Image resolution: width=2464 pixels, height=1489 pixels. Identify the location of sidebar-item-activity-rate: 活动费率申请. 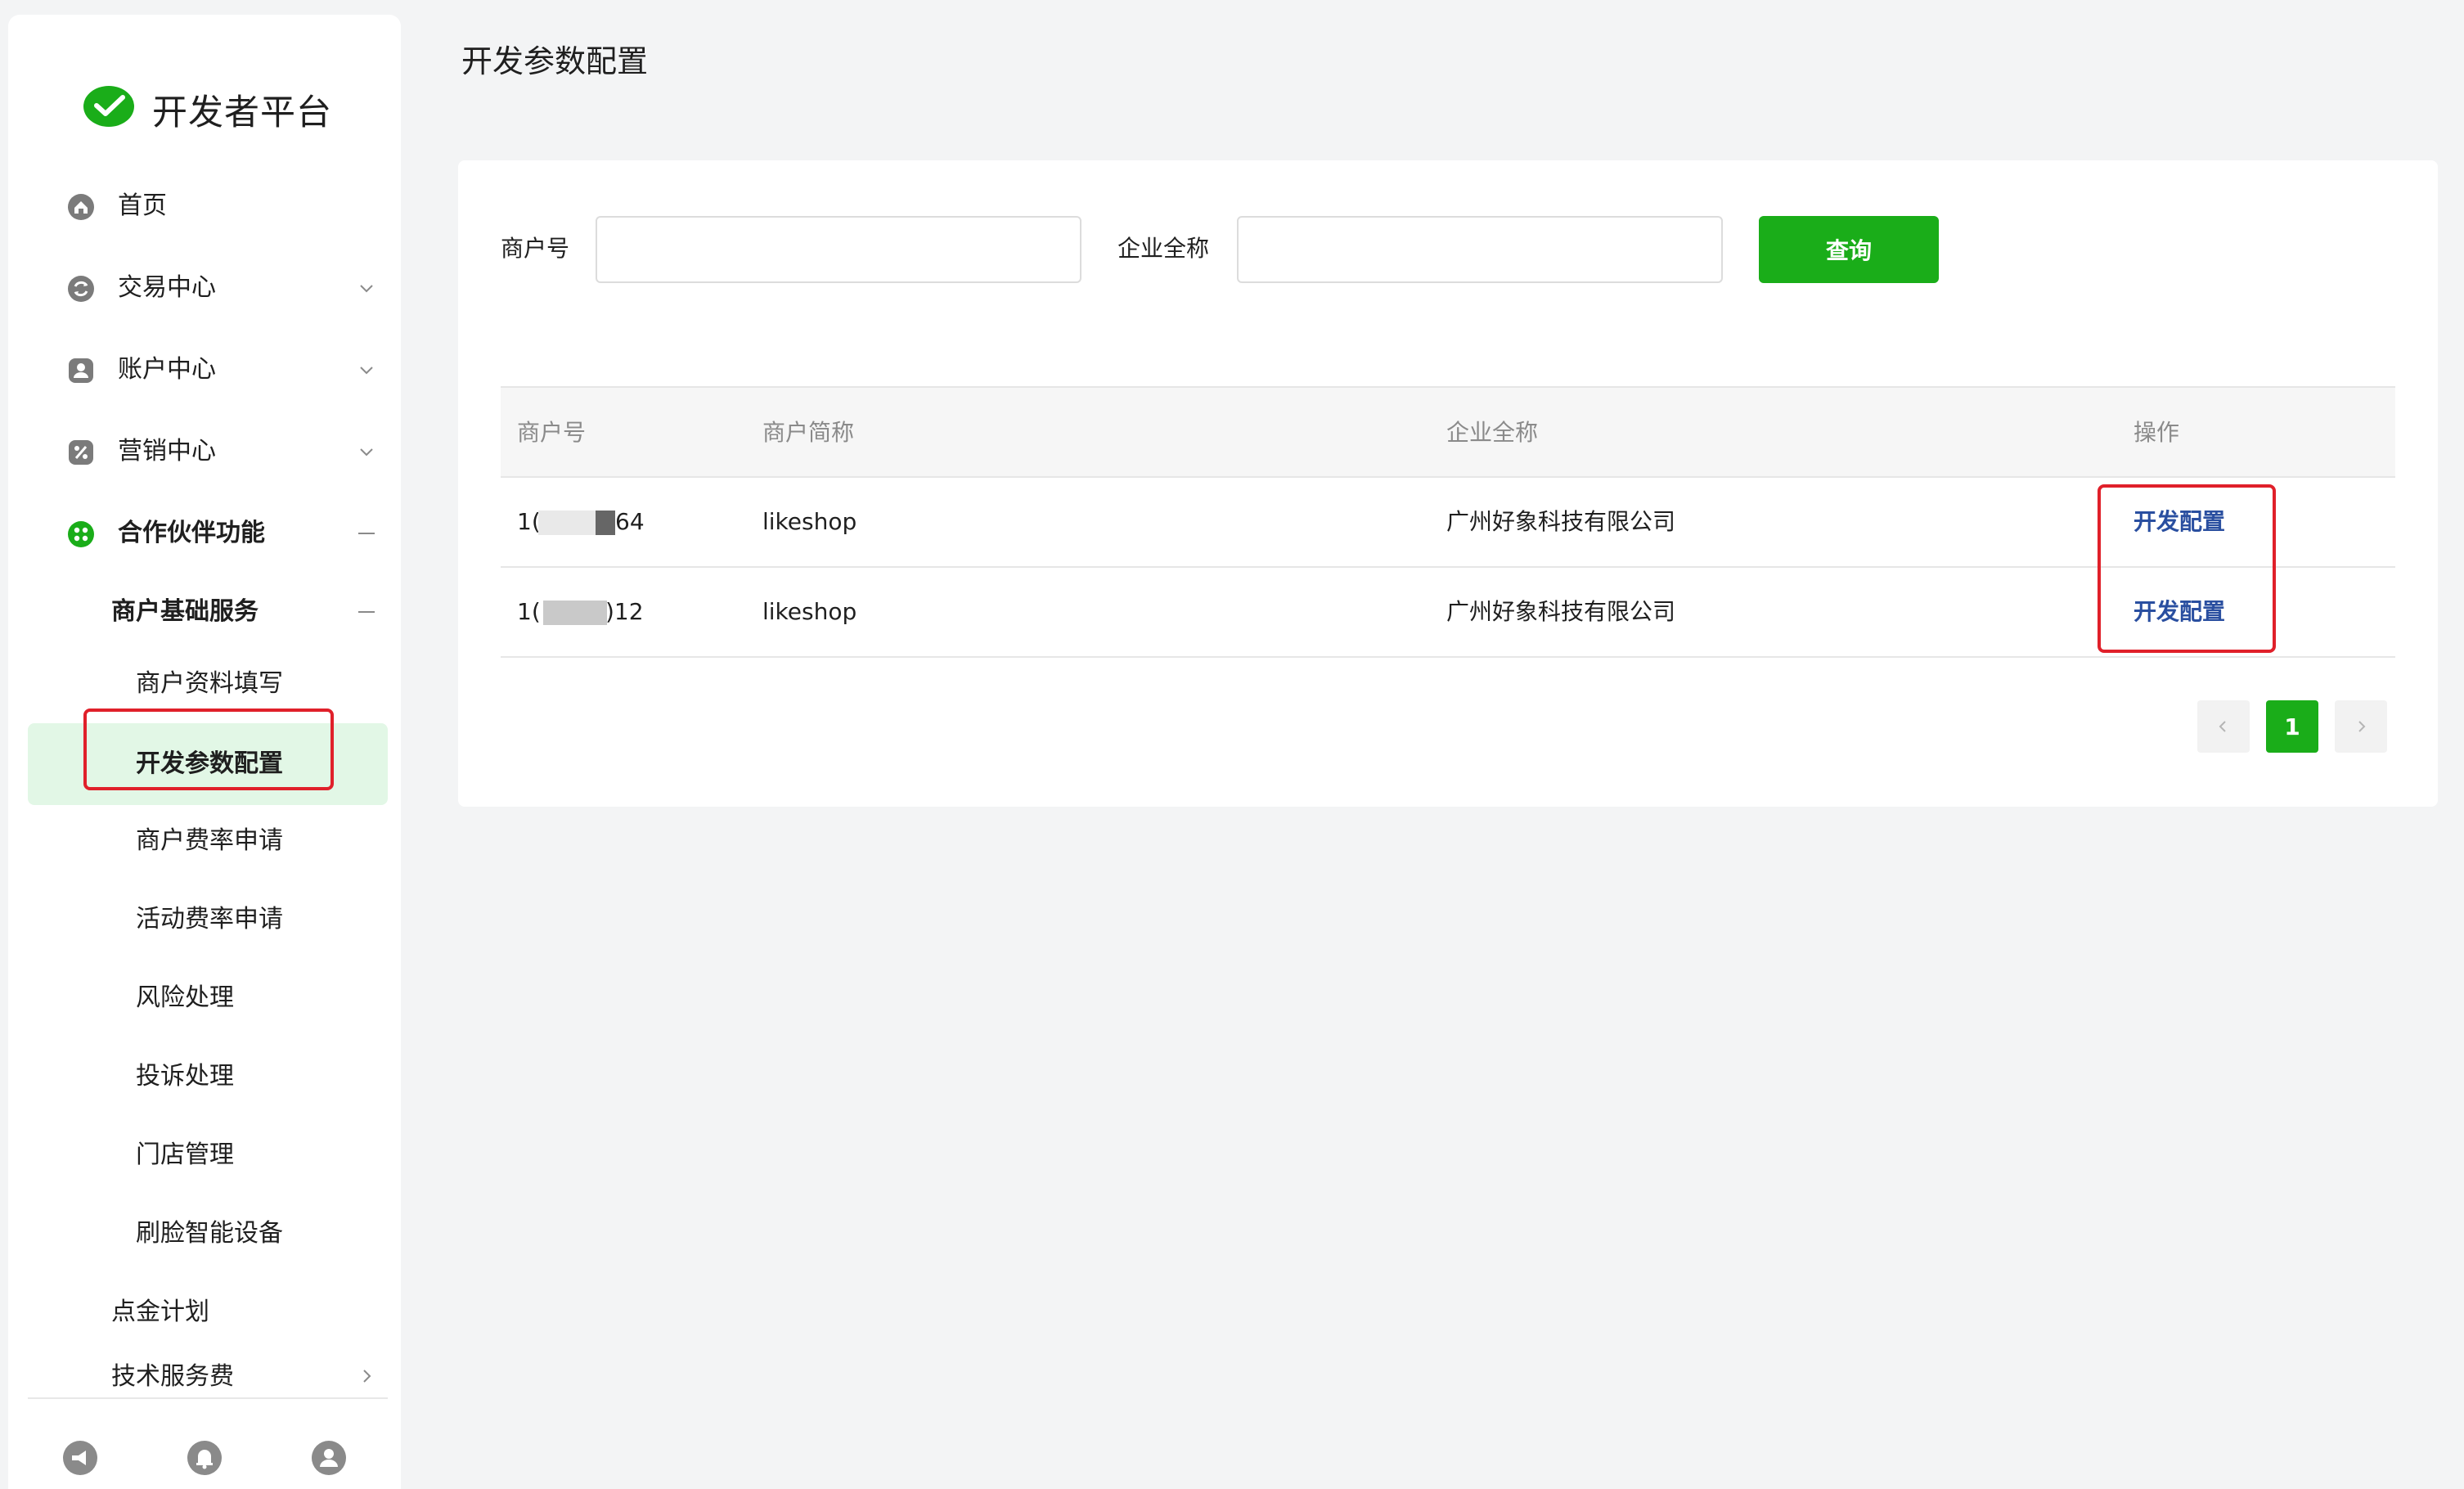
(208, 919).